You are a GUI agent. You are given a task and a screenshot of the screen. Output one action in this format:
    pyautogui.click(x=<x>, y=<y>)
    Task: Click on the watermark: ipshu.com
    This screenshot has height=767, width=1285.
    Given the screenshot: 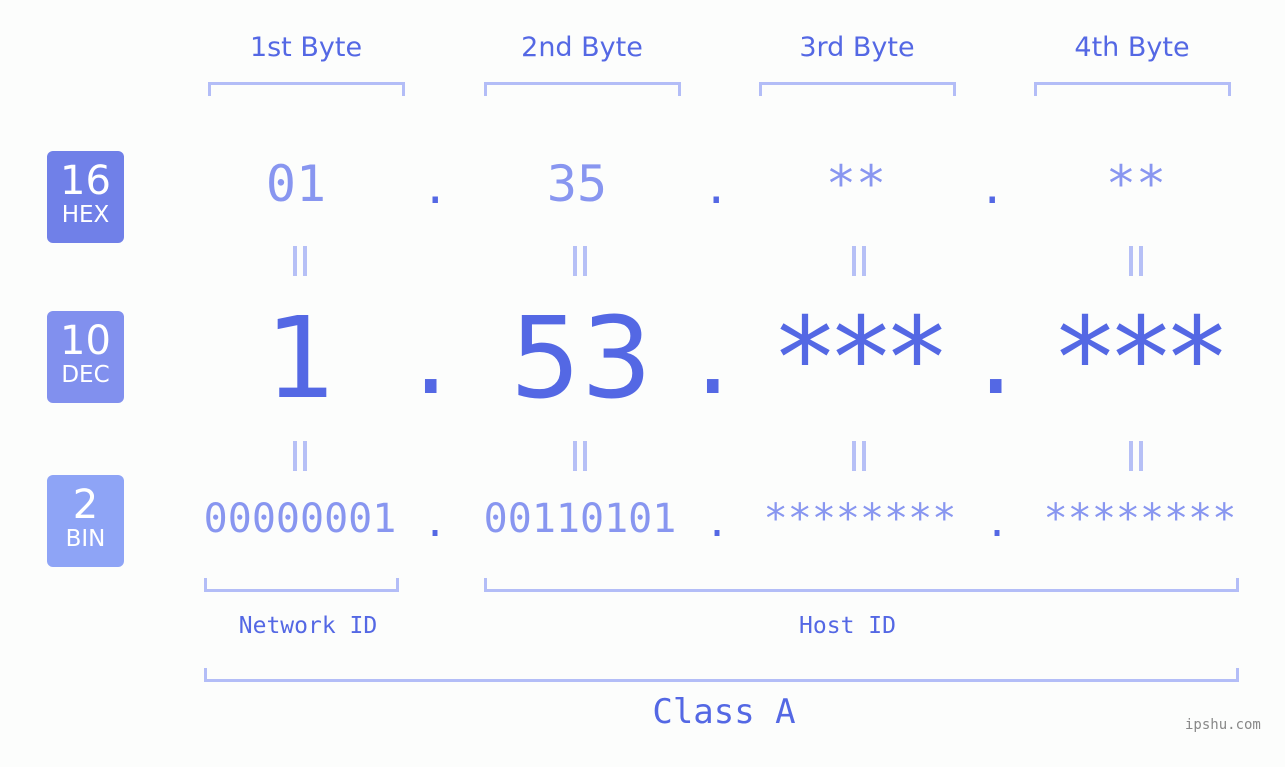 What is the action you would take?
    pyautogui.click(x=1223, y=725)
    